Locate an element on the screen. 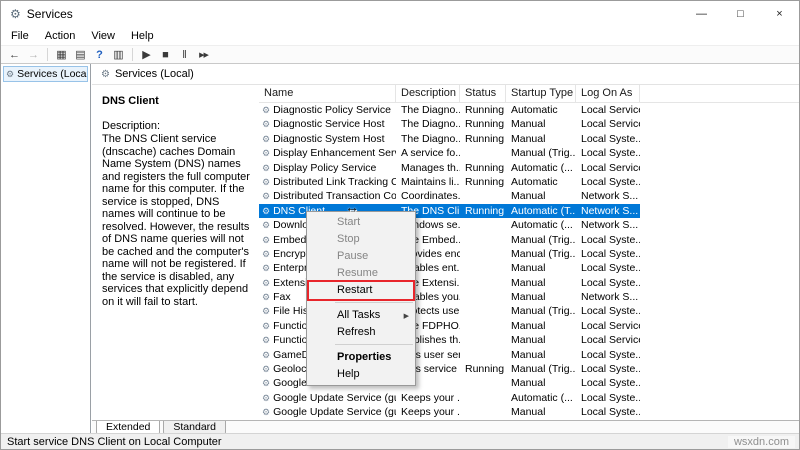 Image resolution: width=800 pixels, height=450 pixels. column-header-log-on-as: Log On As is located at coordinates (608, 94).